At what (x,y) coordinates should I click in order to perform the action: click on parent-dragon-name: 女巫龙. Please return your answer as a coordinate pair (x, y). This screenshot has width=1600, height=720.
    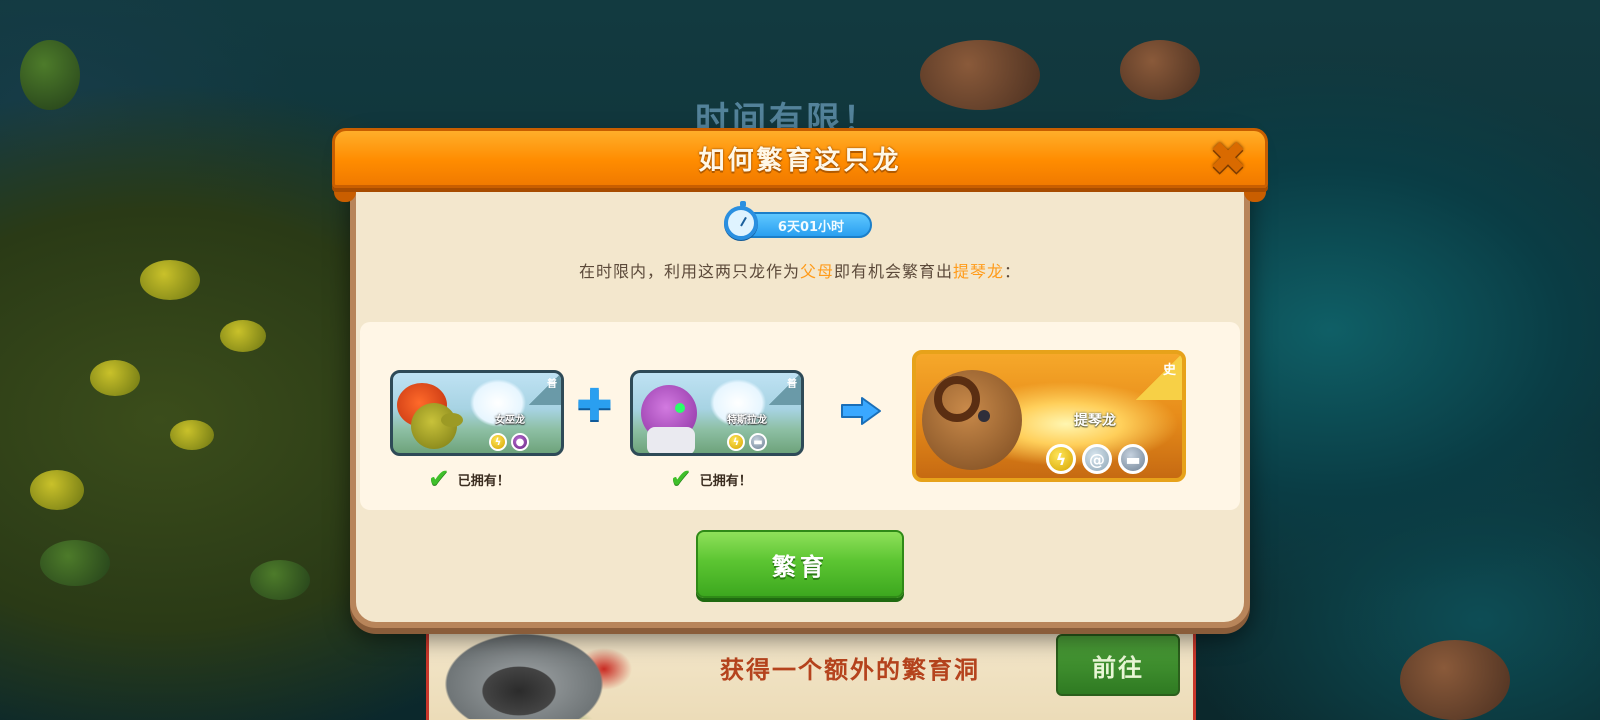
    Looking at the image, I should click on (510, 420).